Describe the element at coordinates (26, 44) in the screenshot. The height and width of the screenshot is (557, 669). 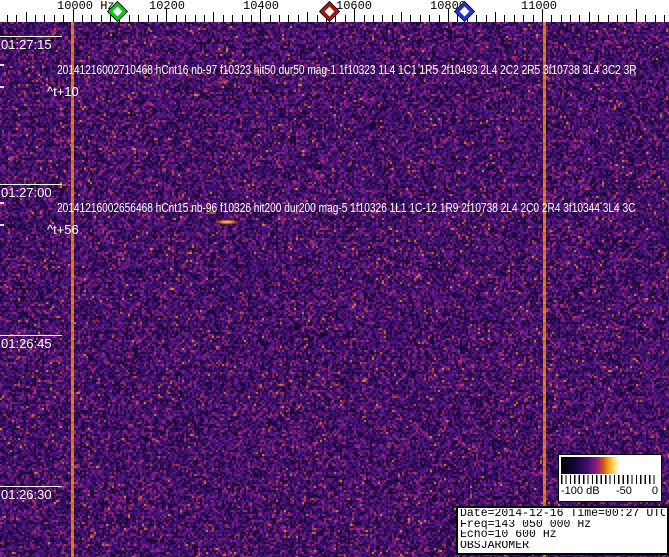
I see `time-label: 01:27:15` at that location.